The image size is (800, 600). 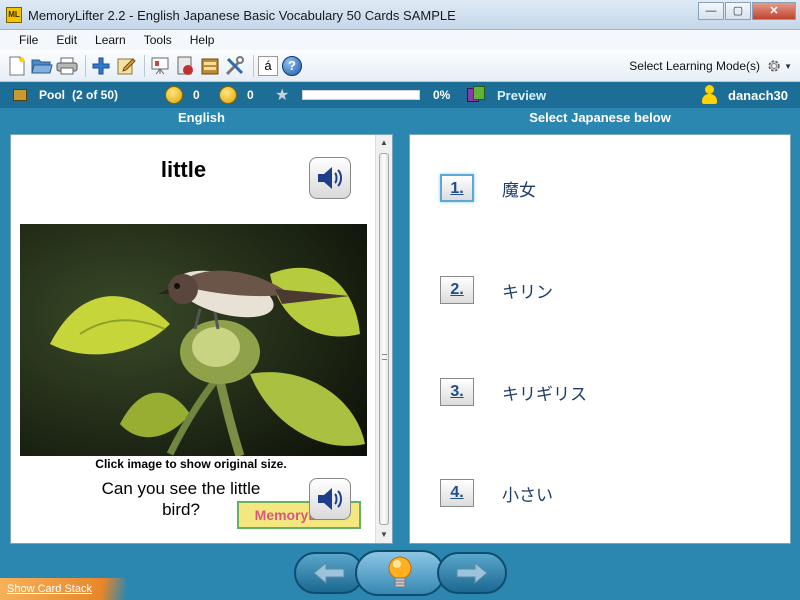 I want to click on next-card-button, so click(x=472, y=573).